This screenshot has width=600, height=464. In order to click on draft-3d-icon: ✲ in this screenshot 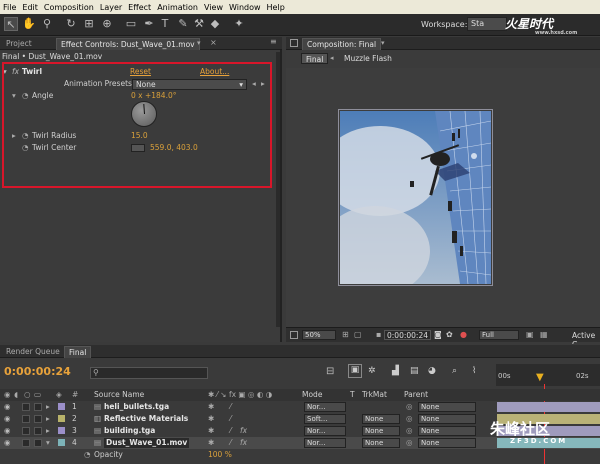, I will do `click(372, 371)`.